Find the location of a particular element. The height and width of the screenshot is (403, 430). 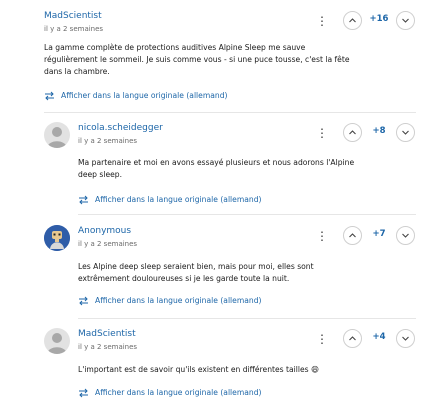

comment-controls: ⋮ +7 is located at coordinates (366, 236).